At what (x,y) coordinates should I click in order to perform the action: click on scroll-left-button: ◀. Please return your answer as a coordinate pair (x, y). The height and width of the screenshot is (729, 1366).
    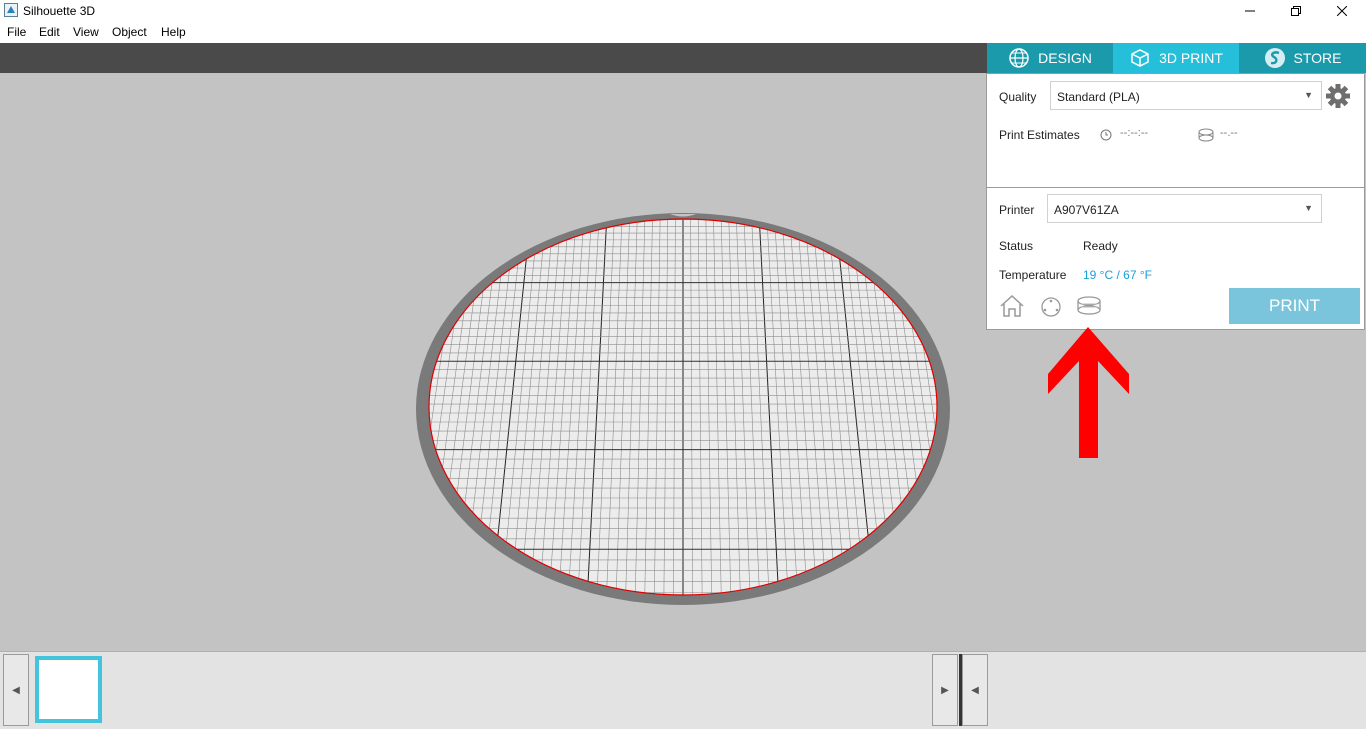
    Looking at the image, I should click on (16, 690).